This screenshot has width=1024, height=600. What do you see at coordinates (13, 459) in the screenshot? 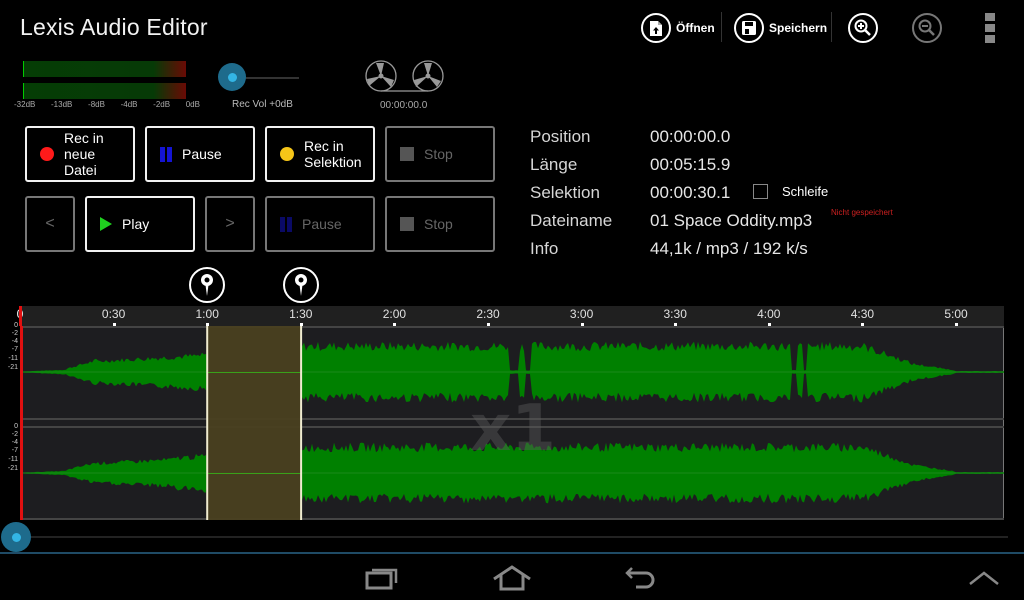
I see `db-scale-label: -11` at bounding box center [13, 459].